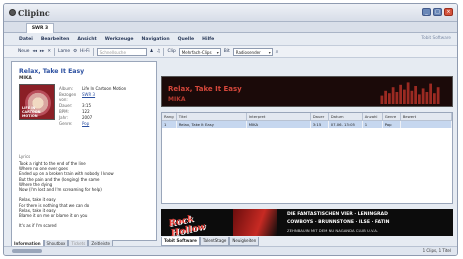 This screenshot has height=259, width=463. Describe the element at coordinates (345, 124) in the screenshot. I see `cell-datum: 07.06. 13:05` at that location.